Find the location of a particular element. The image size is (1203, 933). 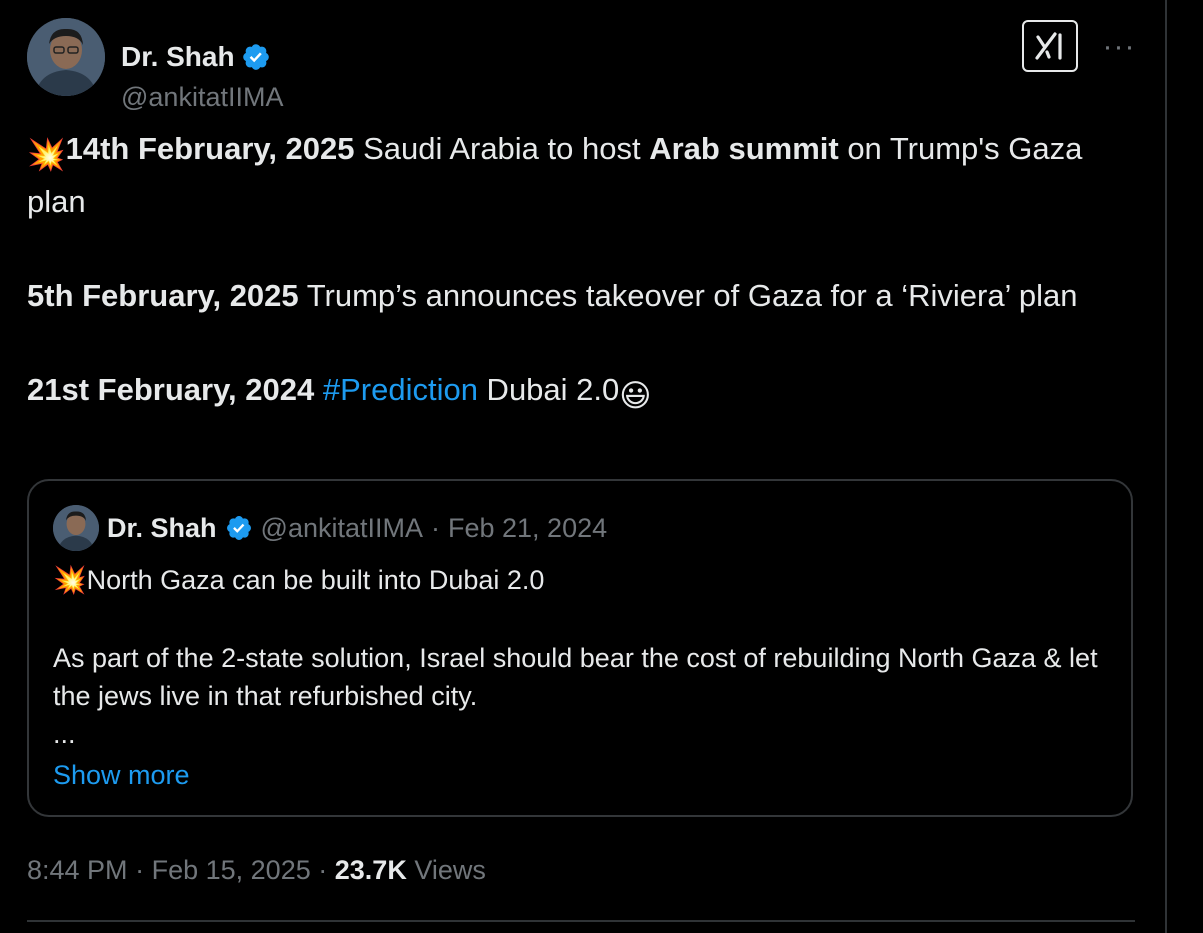

hashtag-link: #Prediction is located at coordinates (400, 389).